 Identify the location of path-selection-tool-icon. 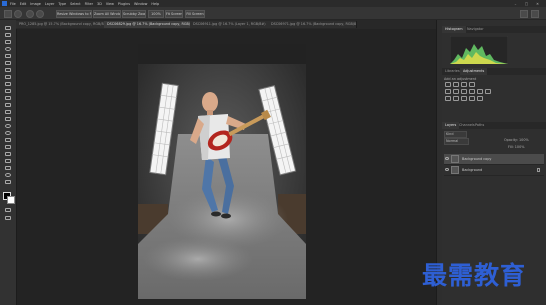
(8, 154).